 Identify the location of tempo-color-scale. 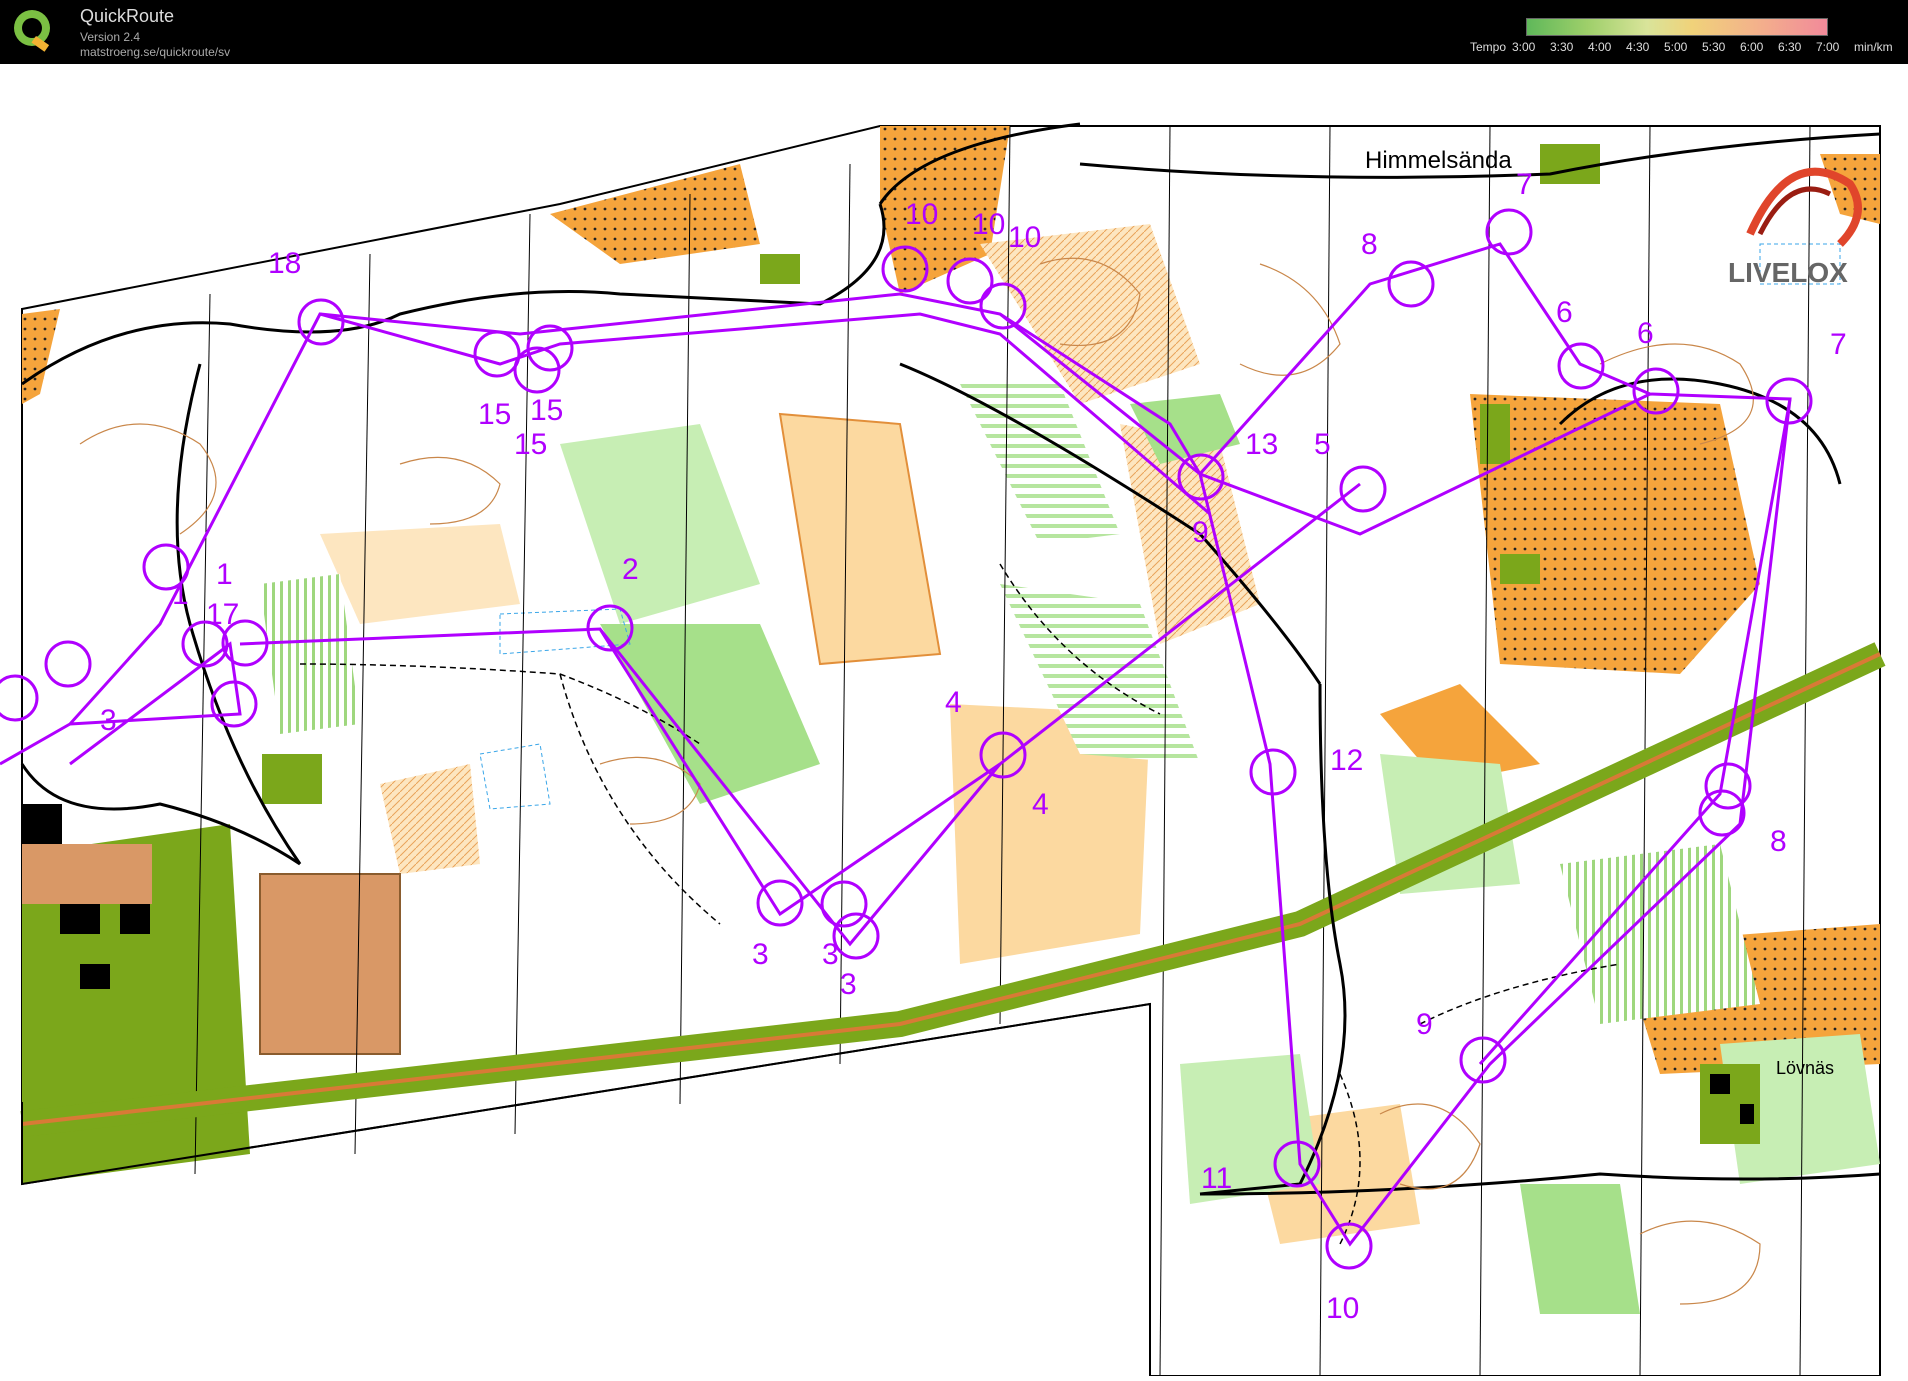
(1677, 27).